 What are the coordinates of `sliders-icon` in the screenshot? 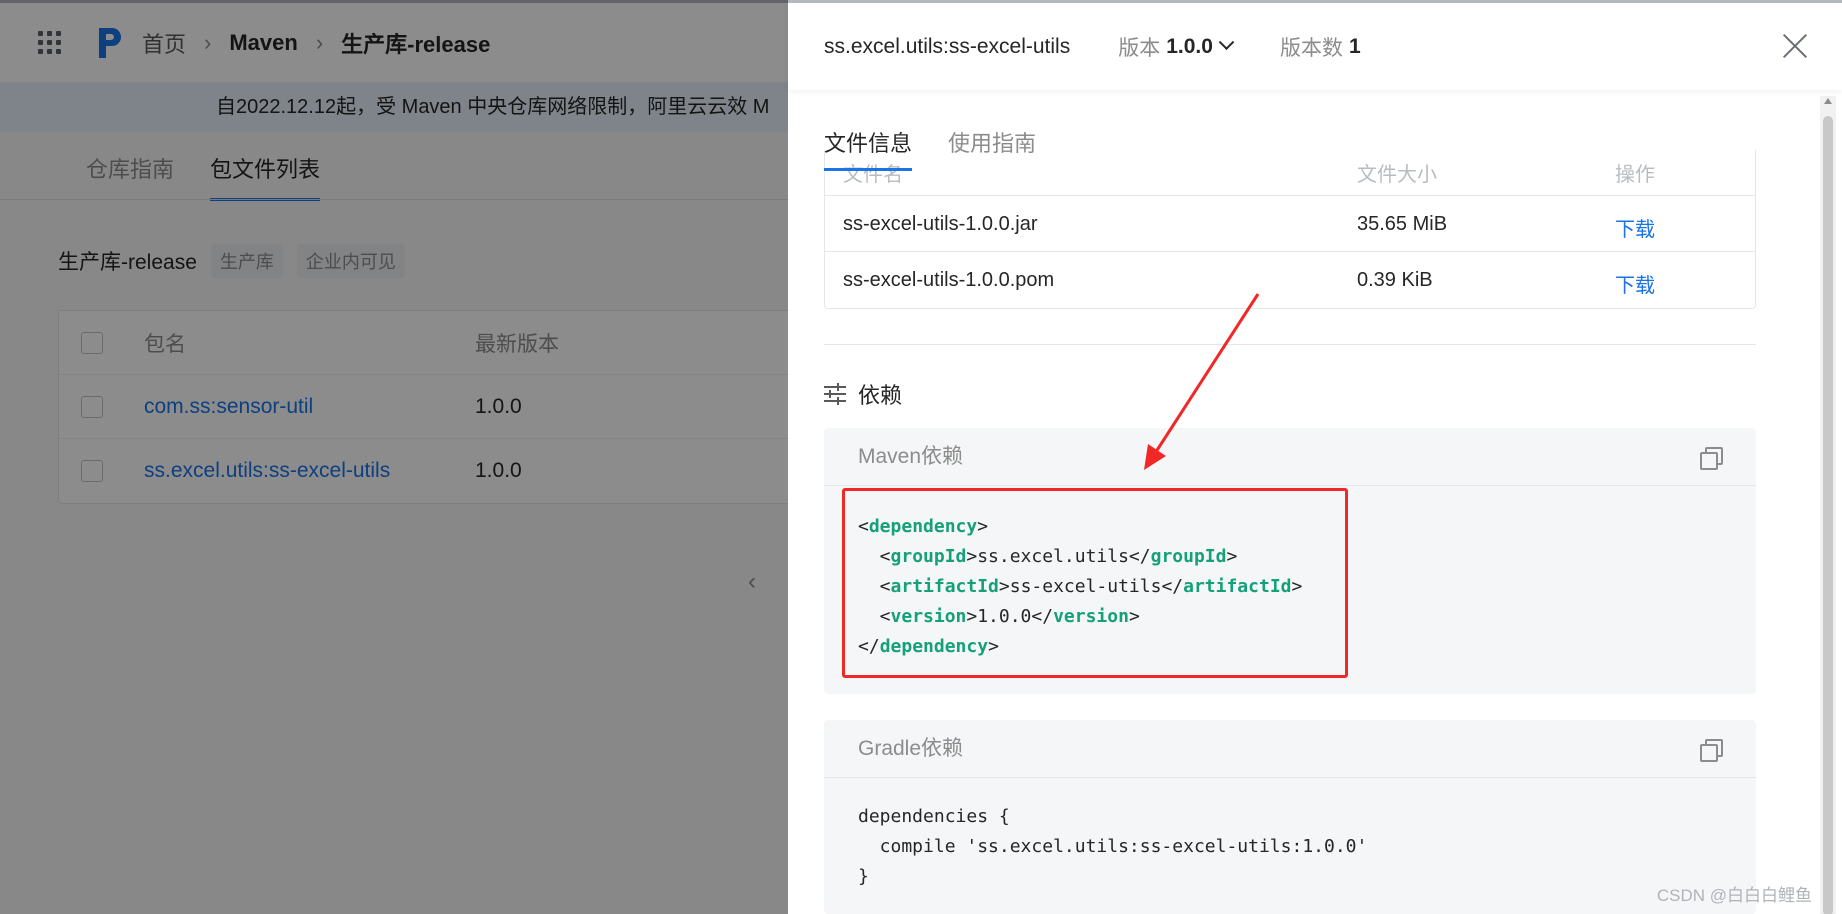 It's located at (836, 394).